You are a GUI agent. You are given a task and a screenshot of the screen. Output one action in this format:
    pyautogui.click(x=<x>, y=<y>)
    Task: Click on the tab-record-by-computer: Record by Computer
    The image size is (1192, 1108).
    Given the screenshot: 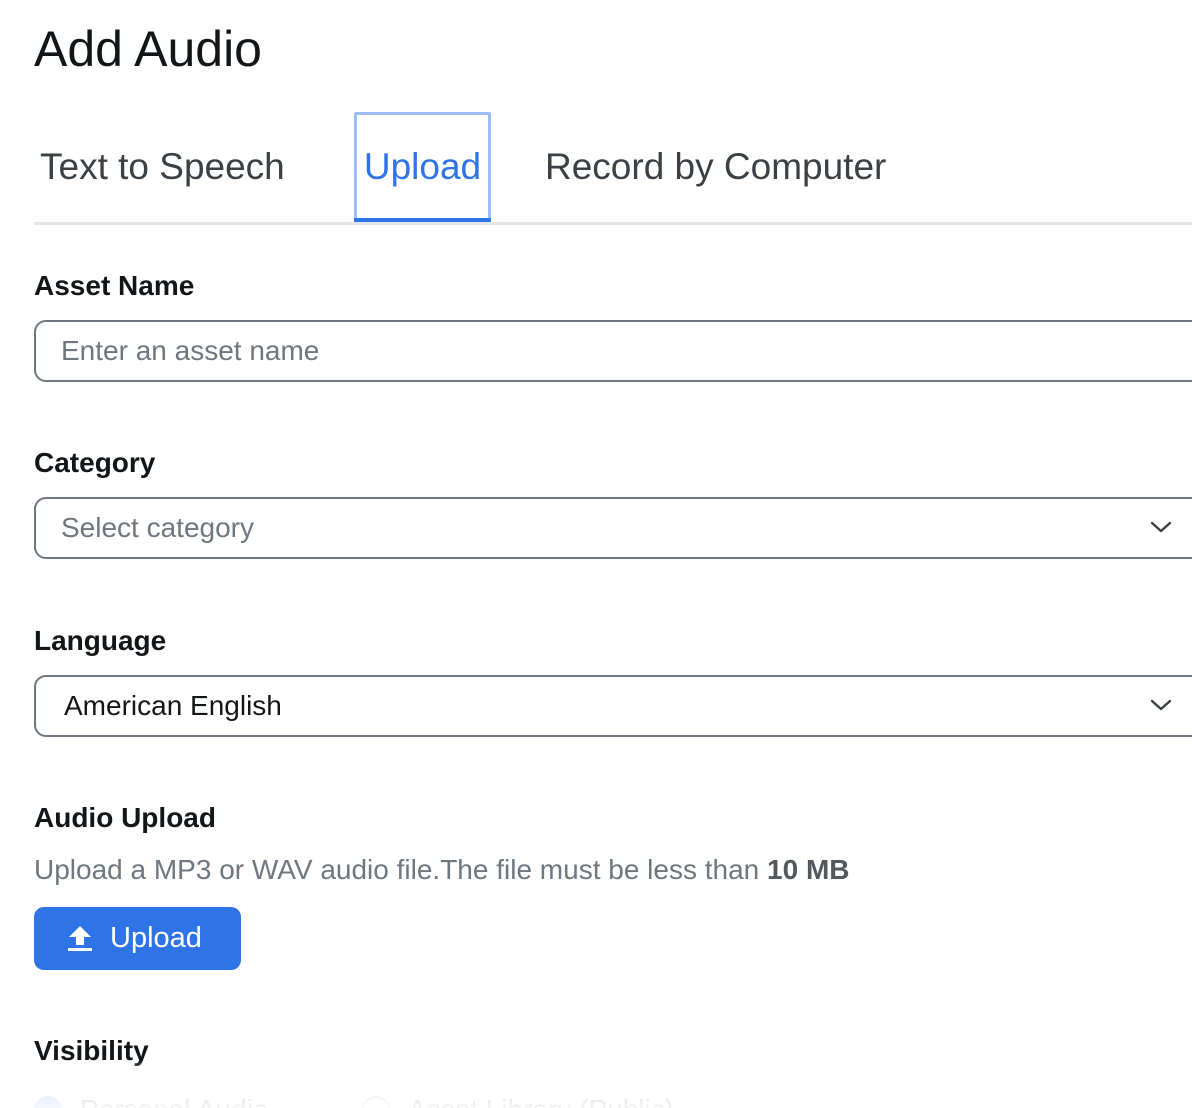 What is the action you would take?
    pyautogui.click(x=715, y=167)
    